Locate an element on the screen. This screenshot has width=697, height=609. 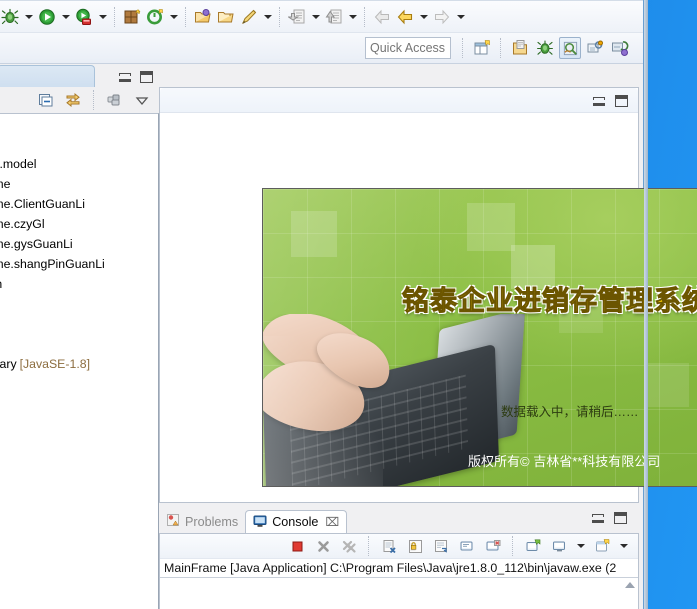
scroll-up-arrow is located at coordinates (630, 585).